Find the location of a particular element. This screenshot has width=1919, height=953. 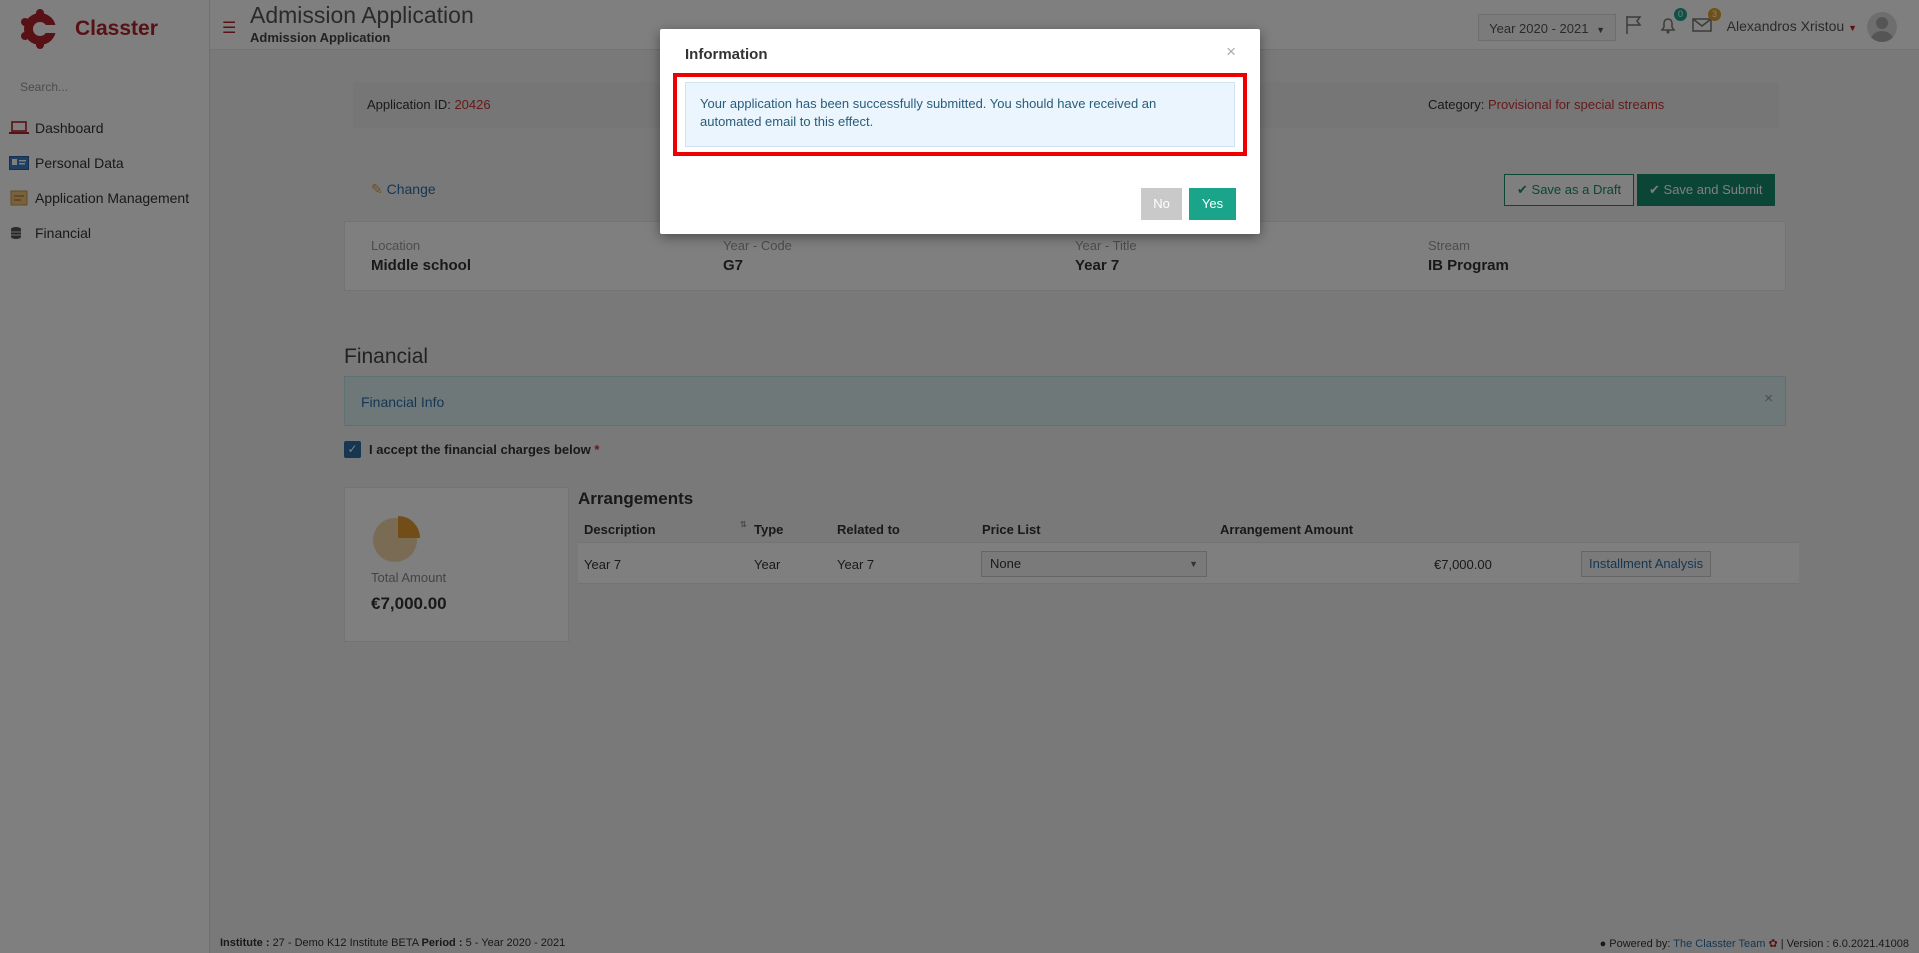

yes-button: Yes is located at coordinates (1212, 204).